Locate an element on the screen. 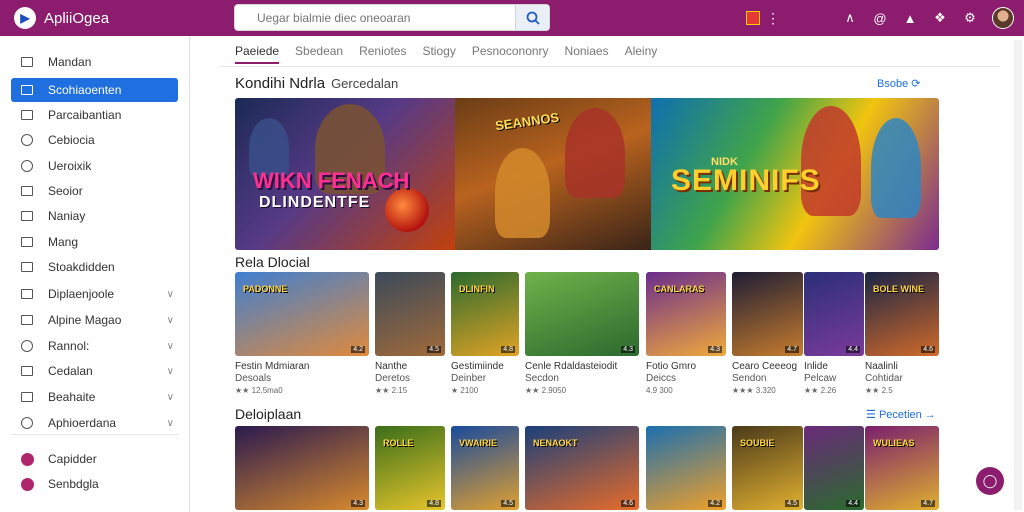  sidebar-item: Alpine Magao ∨ is located at coordinates (94, 320).